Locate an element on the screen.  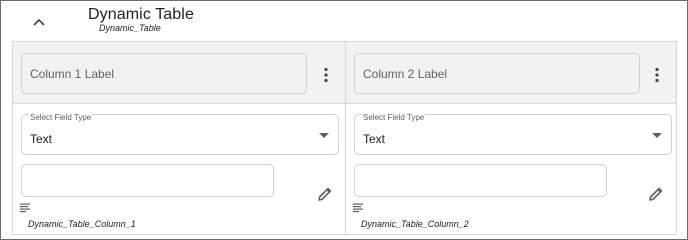
column-2-text-field is located at coordinates (480, 180).